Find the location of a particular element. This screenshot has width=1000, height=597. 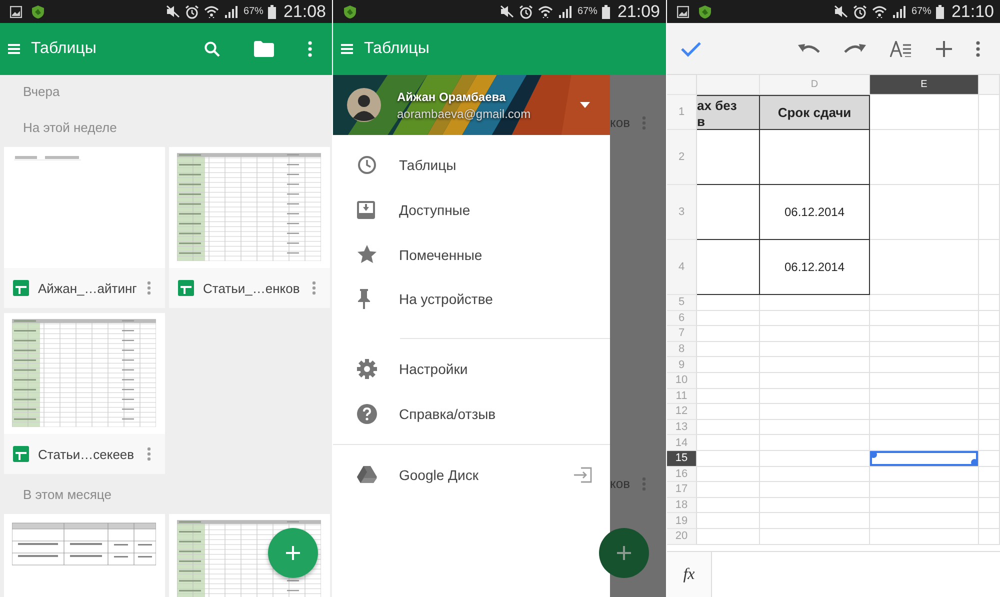

file-name: Айжан_…айтинг is located at coordinates (88, 288).